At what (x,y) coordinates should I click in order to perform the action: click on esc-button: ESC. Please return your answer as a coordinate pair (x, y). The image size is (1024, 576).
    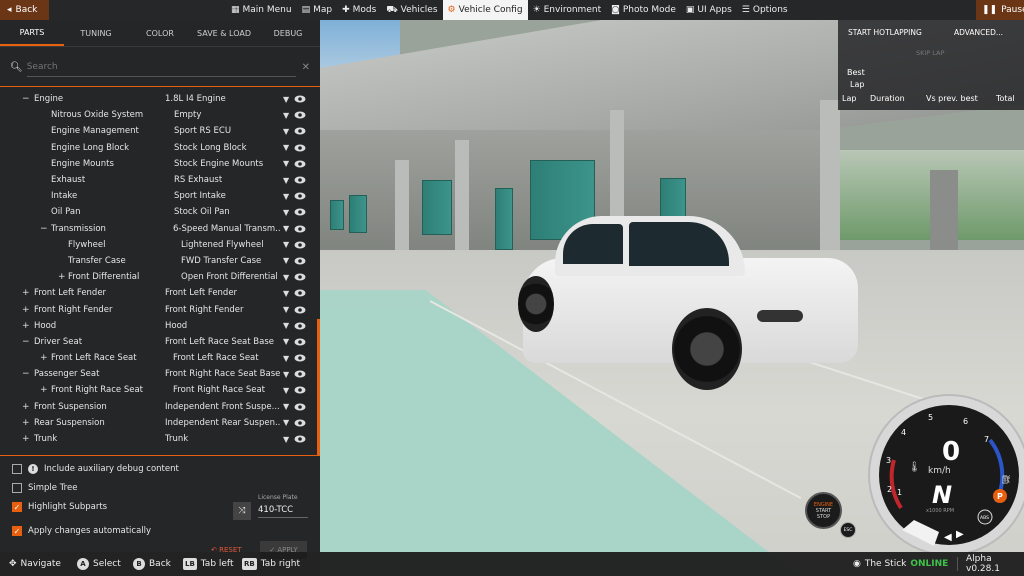
    Looking at the image, I should click on (848, 530).